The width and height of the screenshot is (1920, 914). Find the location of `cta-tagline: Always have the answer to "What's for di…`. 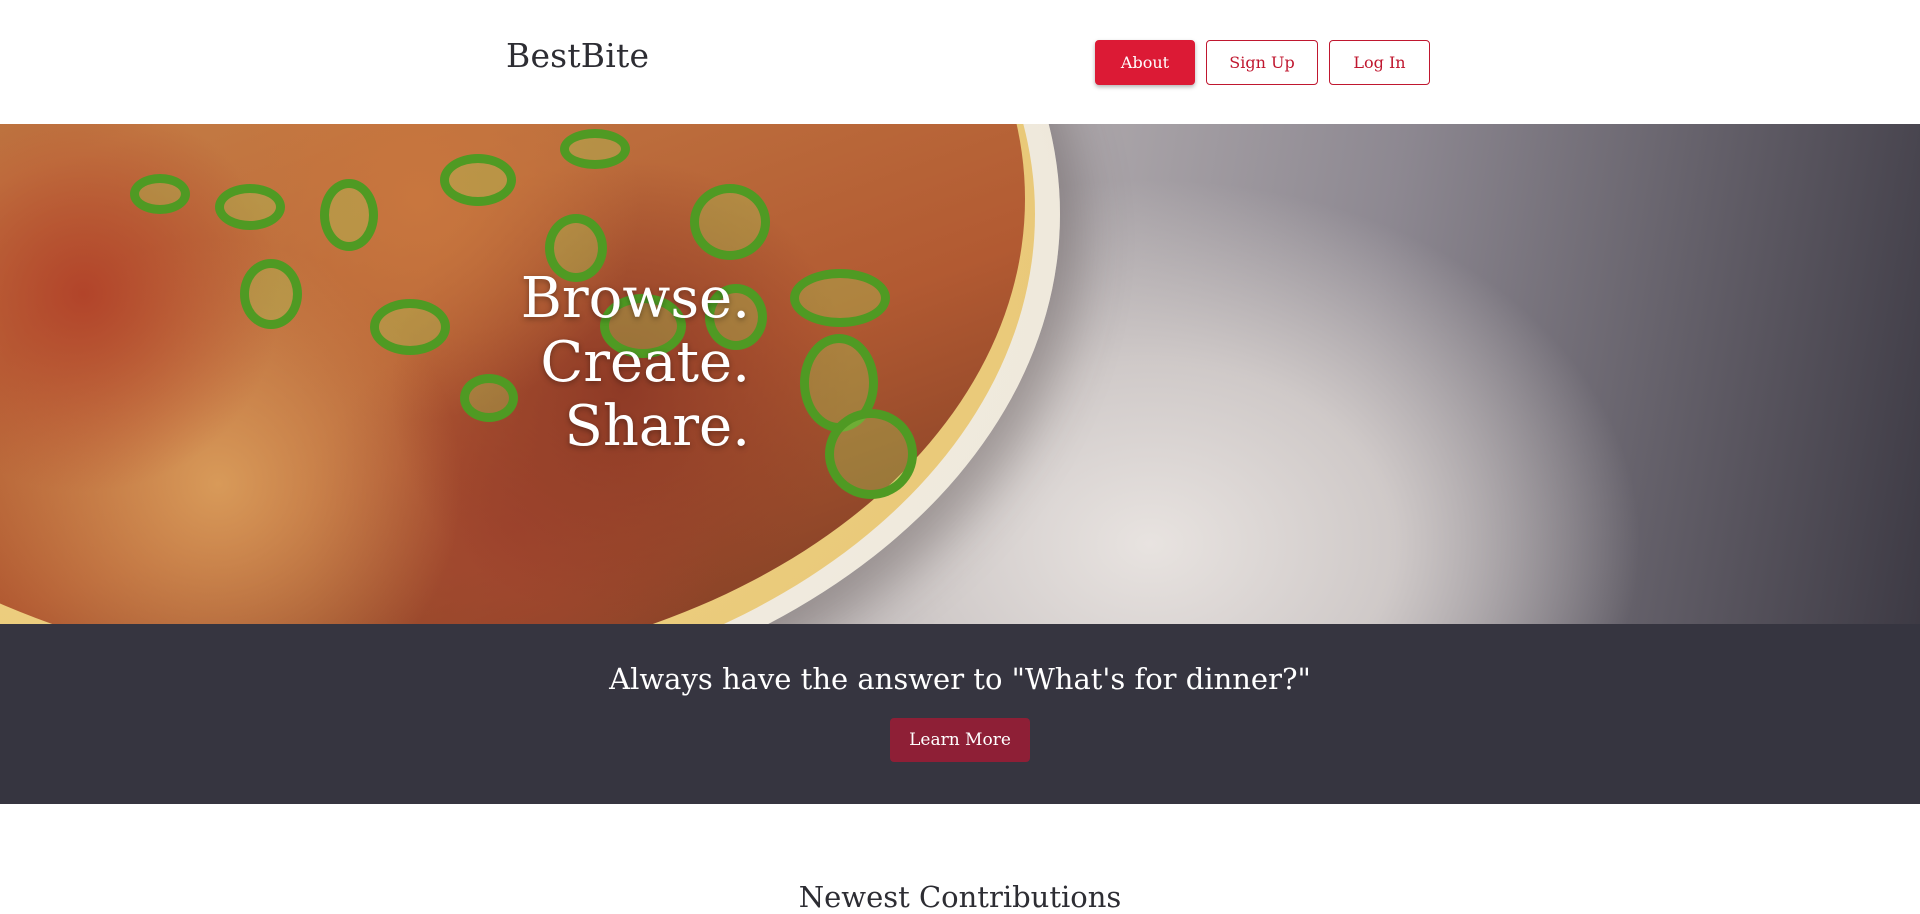

cta-tagline: Always have the answer to "What's for di… is located at coordinates (960, 679).